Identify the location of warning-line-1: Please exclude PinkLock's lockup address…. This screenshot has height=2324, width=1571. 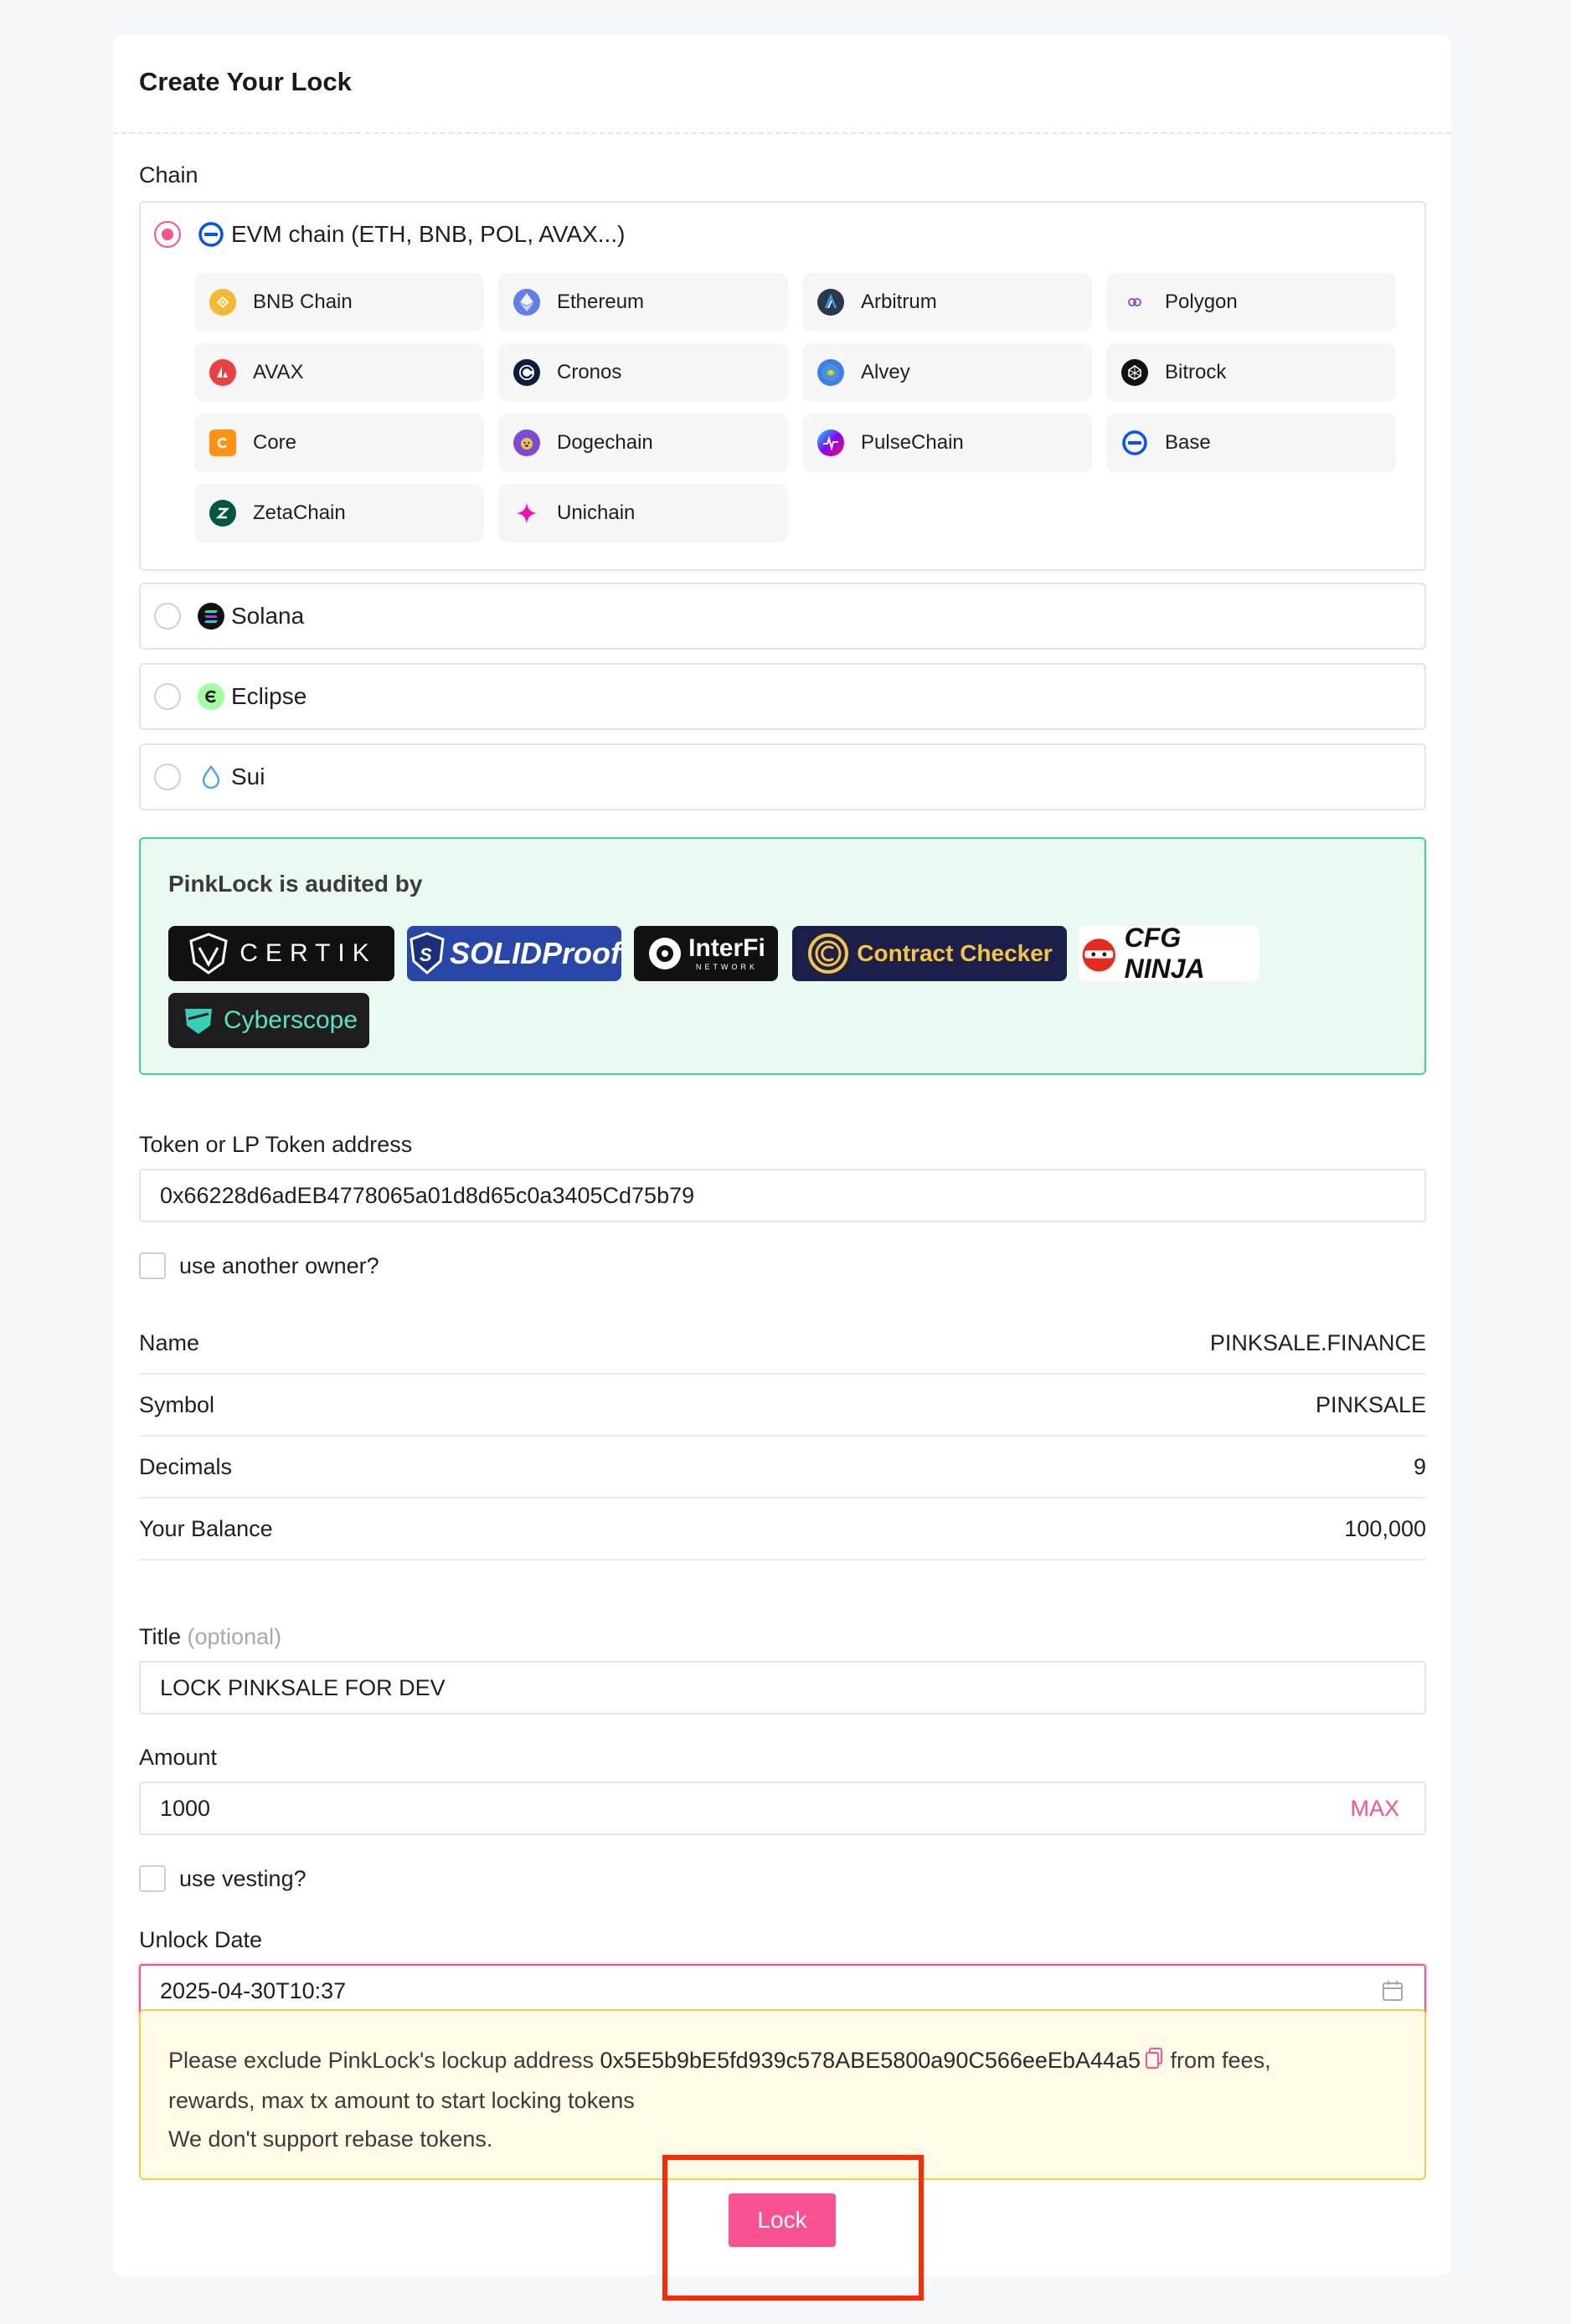
(782, 2061).